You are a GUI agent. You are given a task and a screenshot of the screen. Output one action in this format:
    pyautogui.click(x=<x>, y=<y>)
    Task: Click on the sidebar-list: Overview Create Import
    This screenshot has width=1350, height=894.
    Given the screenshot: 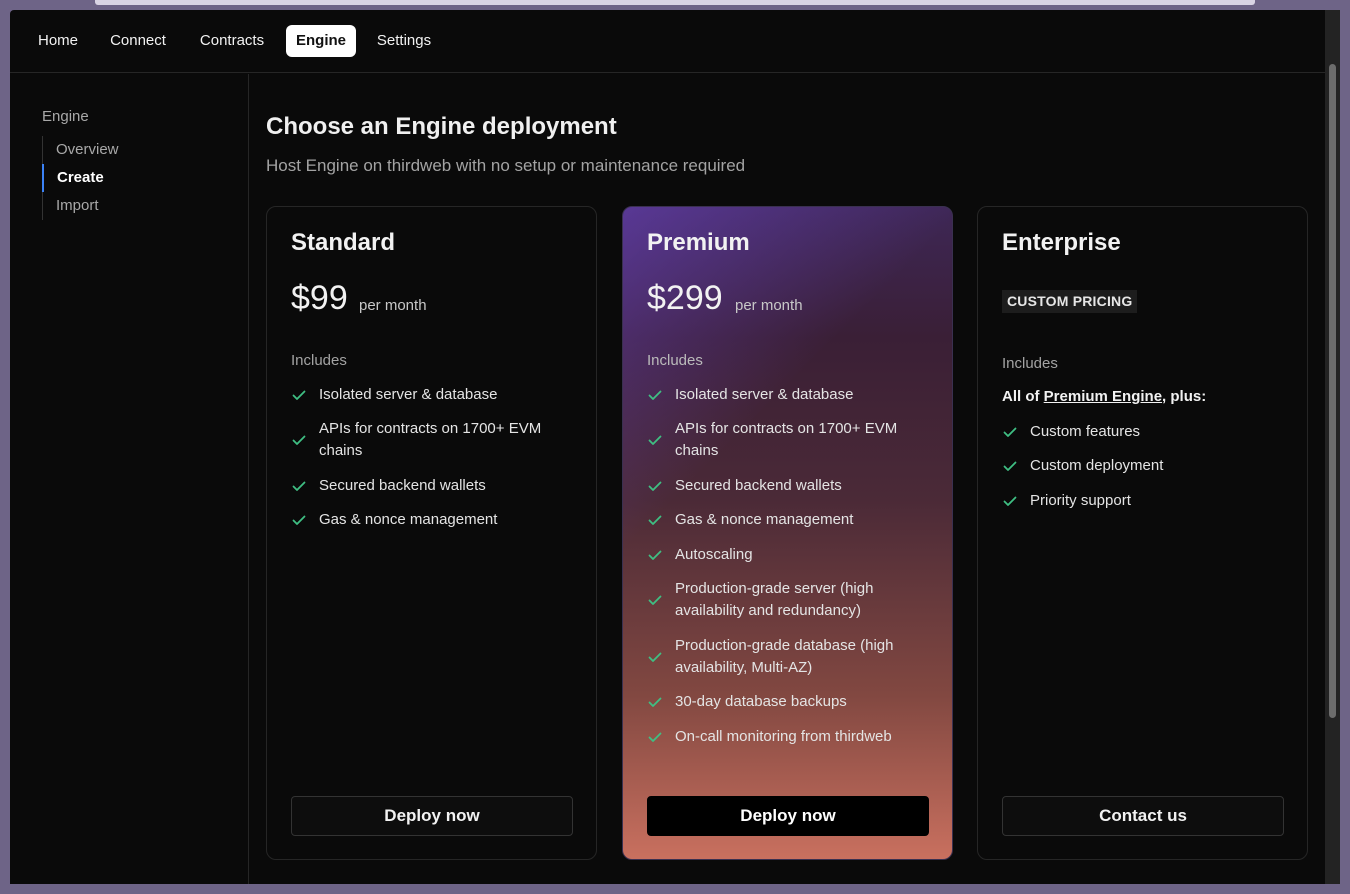 What is the action you would take?
    pyautogui.click(x=132, y=178)
    